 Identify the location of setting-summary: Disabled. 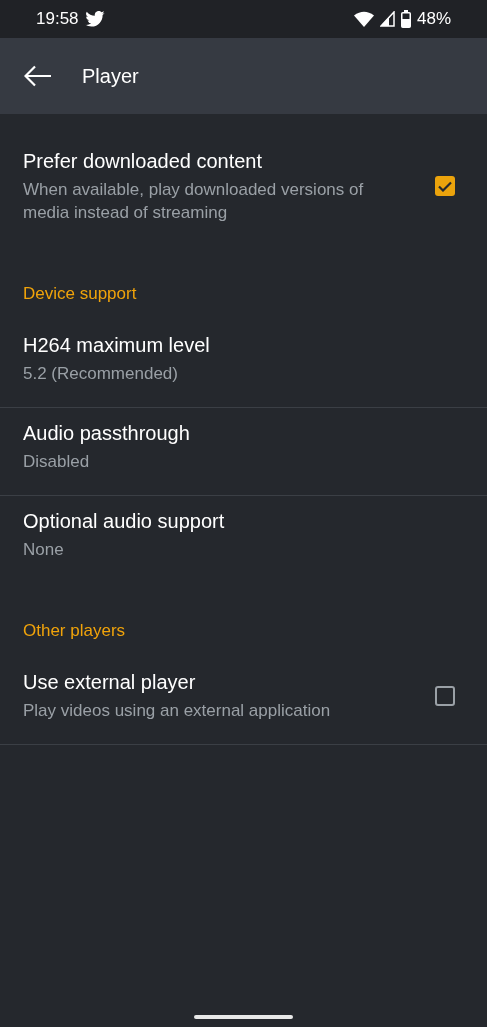
(57, 462).